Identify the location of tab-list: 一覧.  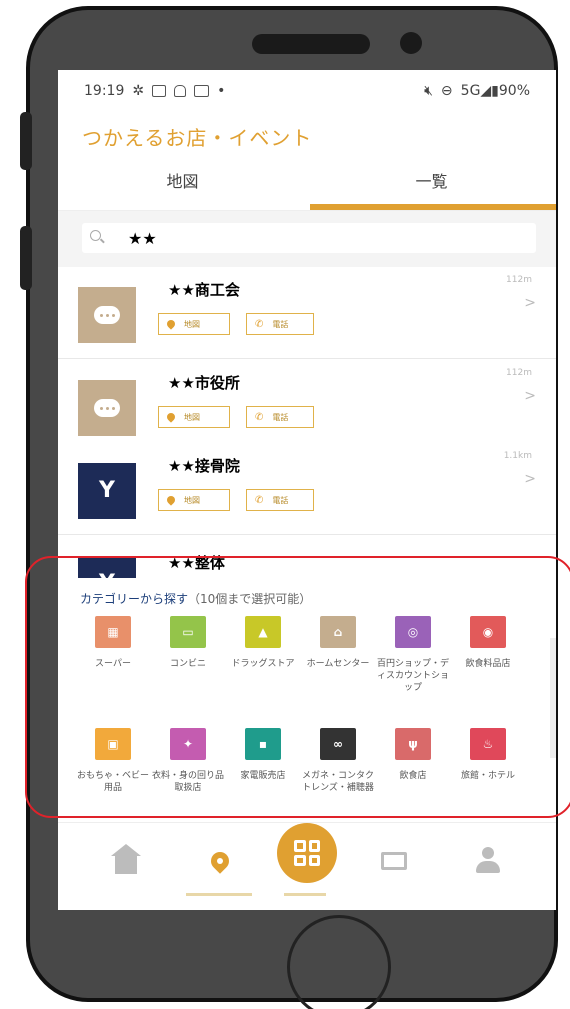
(431, 186).